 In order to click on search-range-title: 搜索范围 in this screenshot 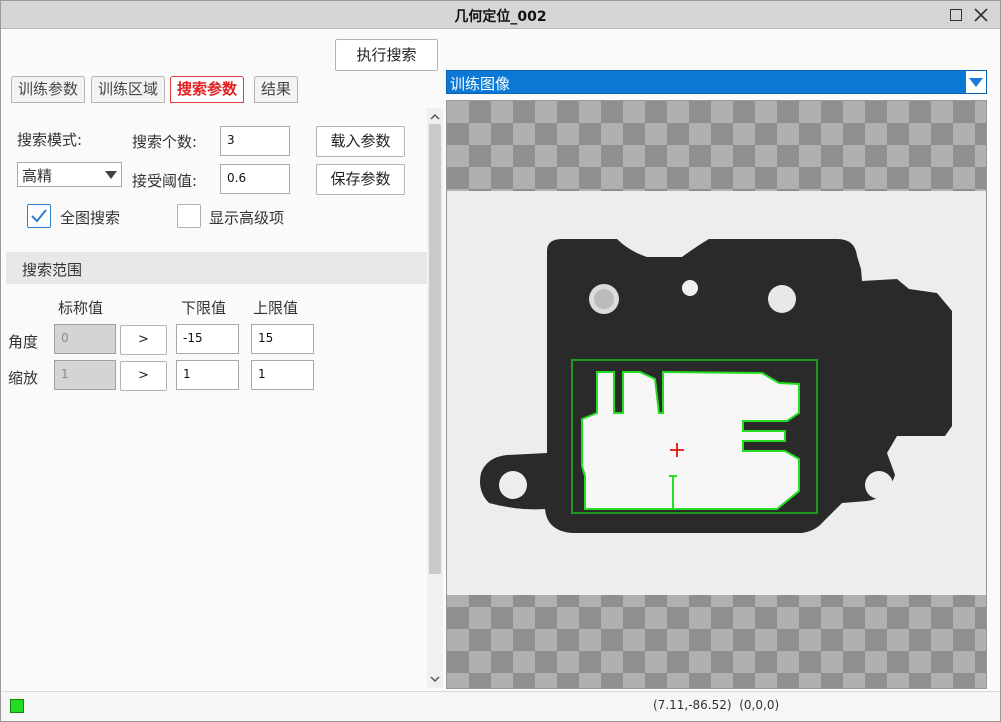, I will do `click(52, 270)`.